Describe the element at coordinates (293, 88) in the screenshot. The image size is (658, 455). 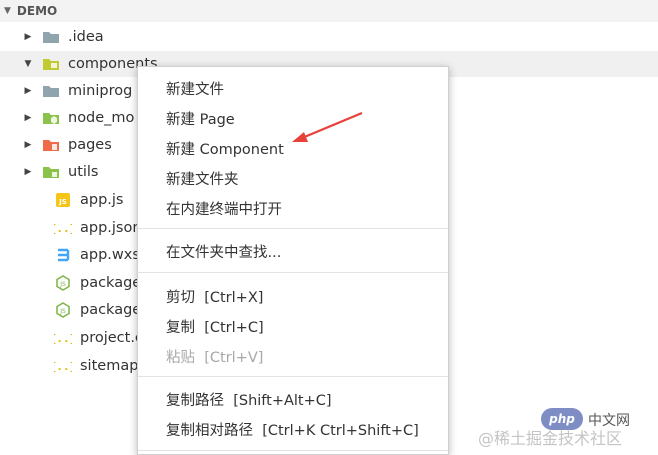
I see `menu-item-new-file: 新建文件` at that location.